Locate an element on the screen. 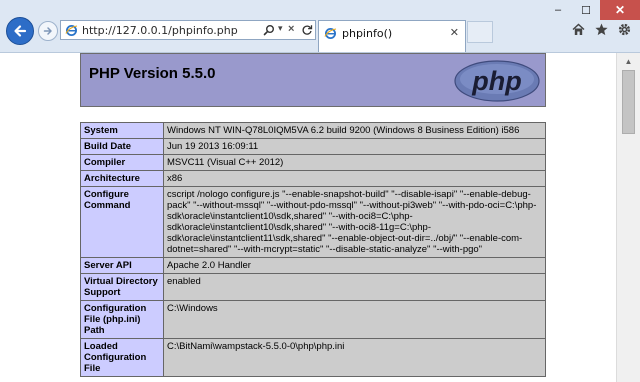 The width and height of the screenshot is (640, 382). row-value: Jun 19 2013 16:09:11 is located at coordinates (354, 146).